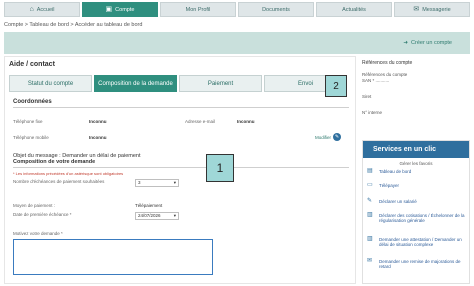  What do you see at coordinates (42, 9) in the screenshot?
I see `tab-accueil: ⌂ Accueil` at bounding box center [42, 9].